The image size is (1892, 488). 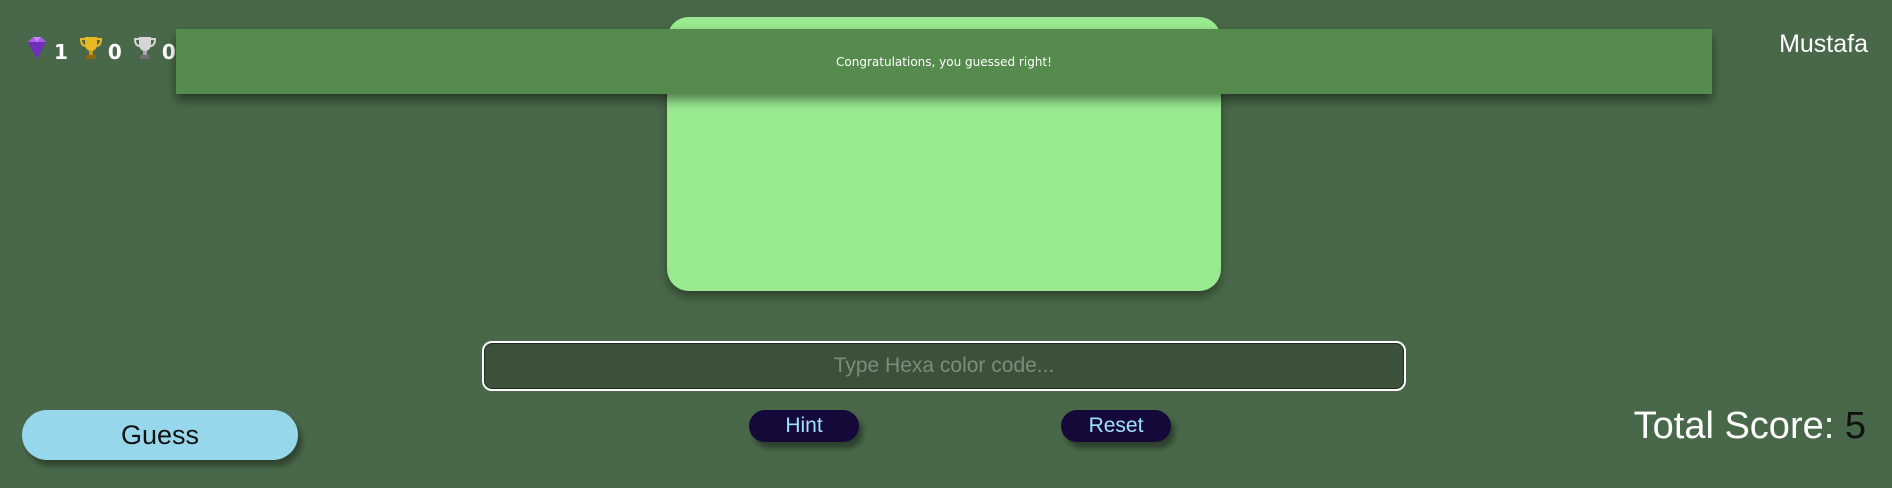 I want to click on gold-trophy-icon, so click(x=91, y=48).